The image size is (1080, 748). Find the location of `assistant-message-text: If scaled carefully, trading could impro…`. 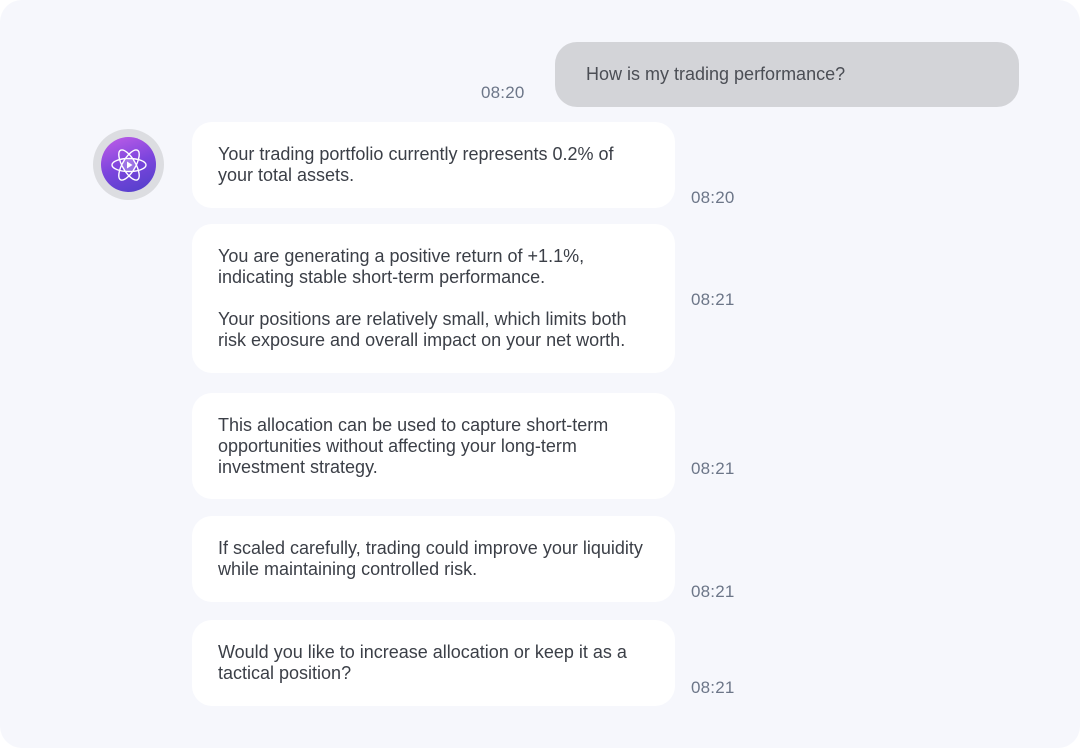

assistant-message-text: If scaled carefully, trading could impro… is located at coordinates (430, 558).